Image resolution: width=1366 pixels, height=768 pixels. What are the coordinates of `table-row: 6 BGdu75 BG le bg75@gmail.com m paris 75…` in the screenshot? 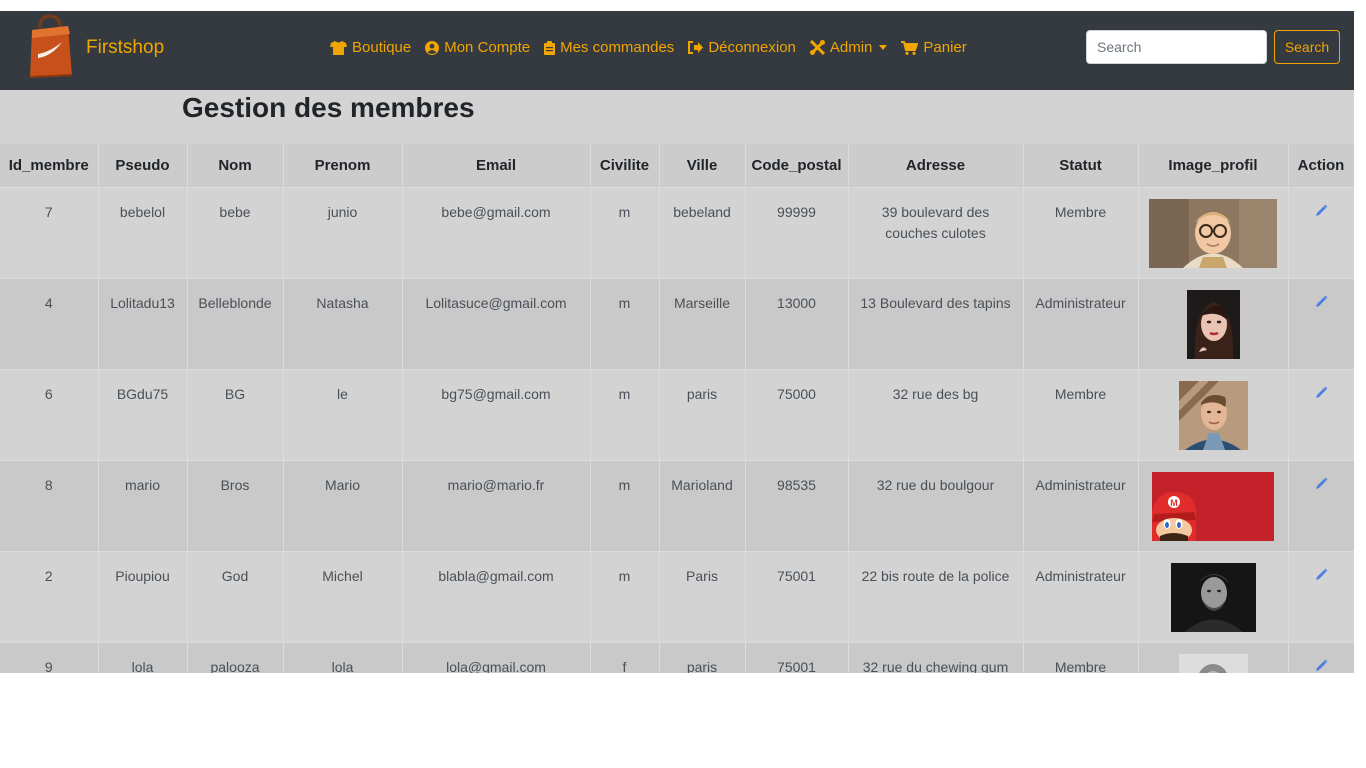 It's located at (677, 414).